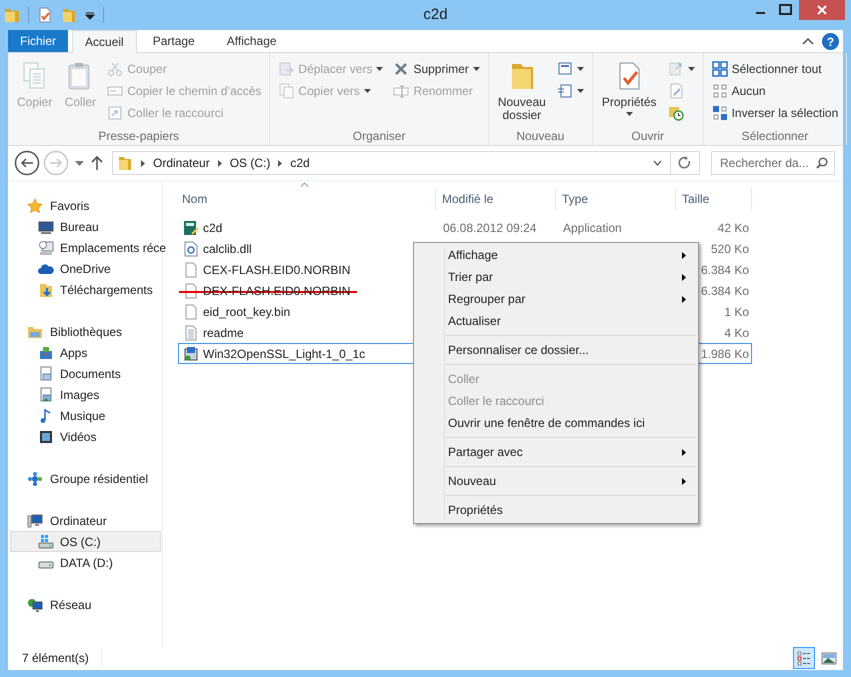  Describe the element at coordinates (733, 227) in the screenshot. I see `size-cell: 42 Ko` at that location.